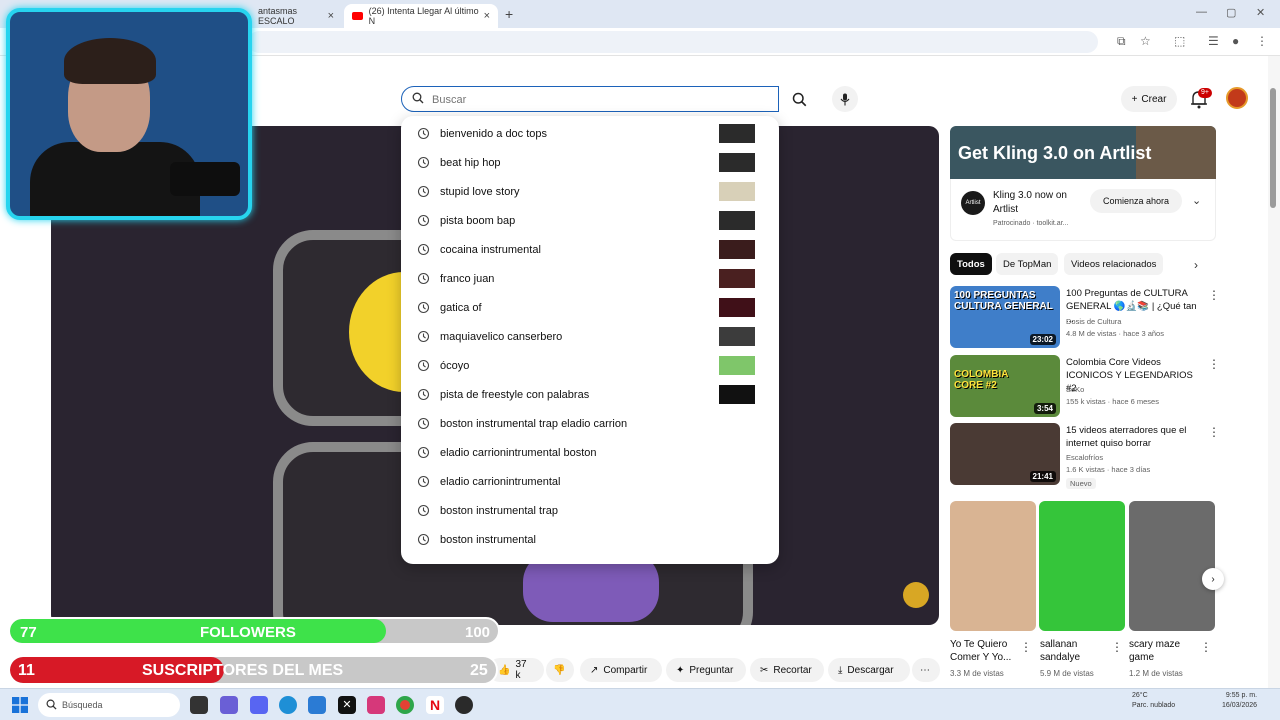  Describe the element at coordinates (435, 705) in the screenshot. I see `netflix-icon: N` at that location.